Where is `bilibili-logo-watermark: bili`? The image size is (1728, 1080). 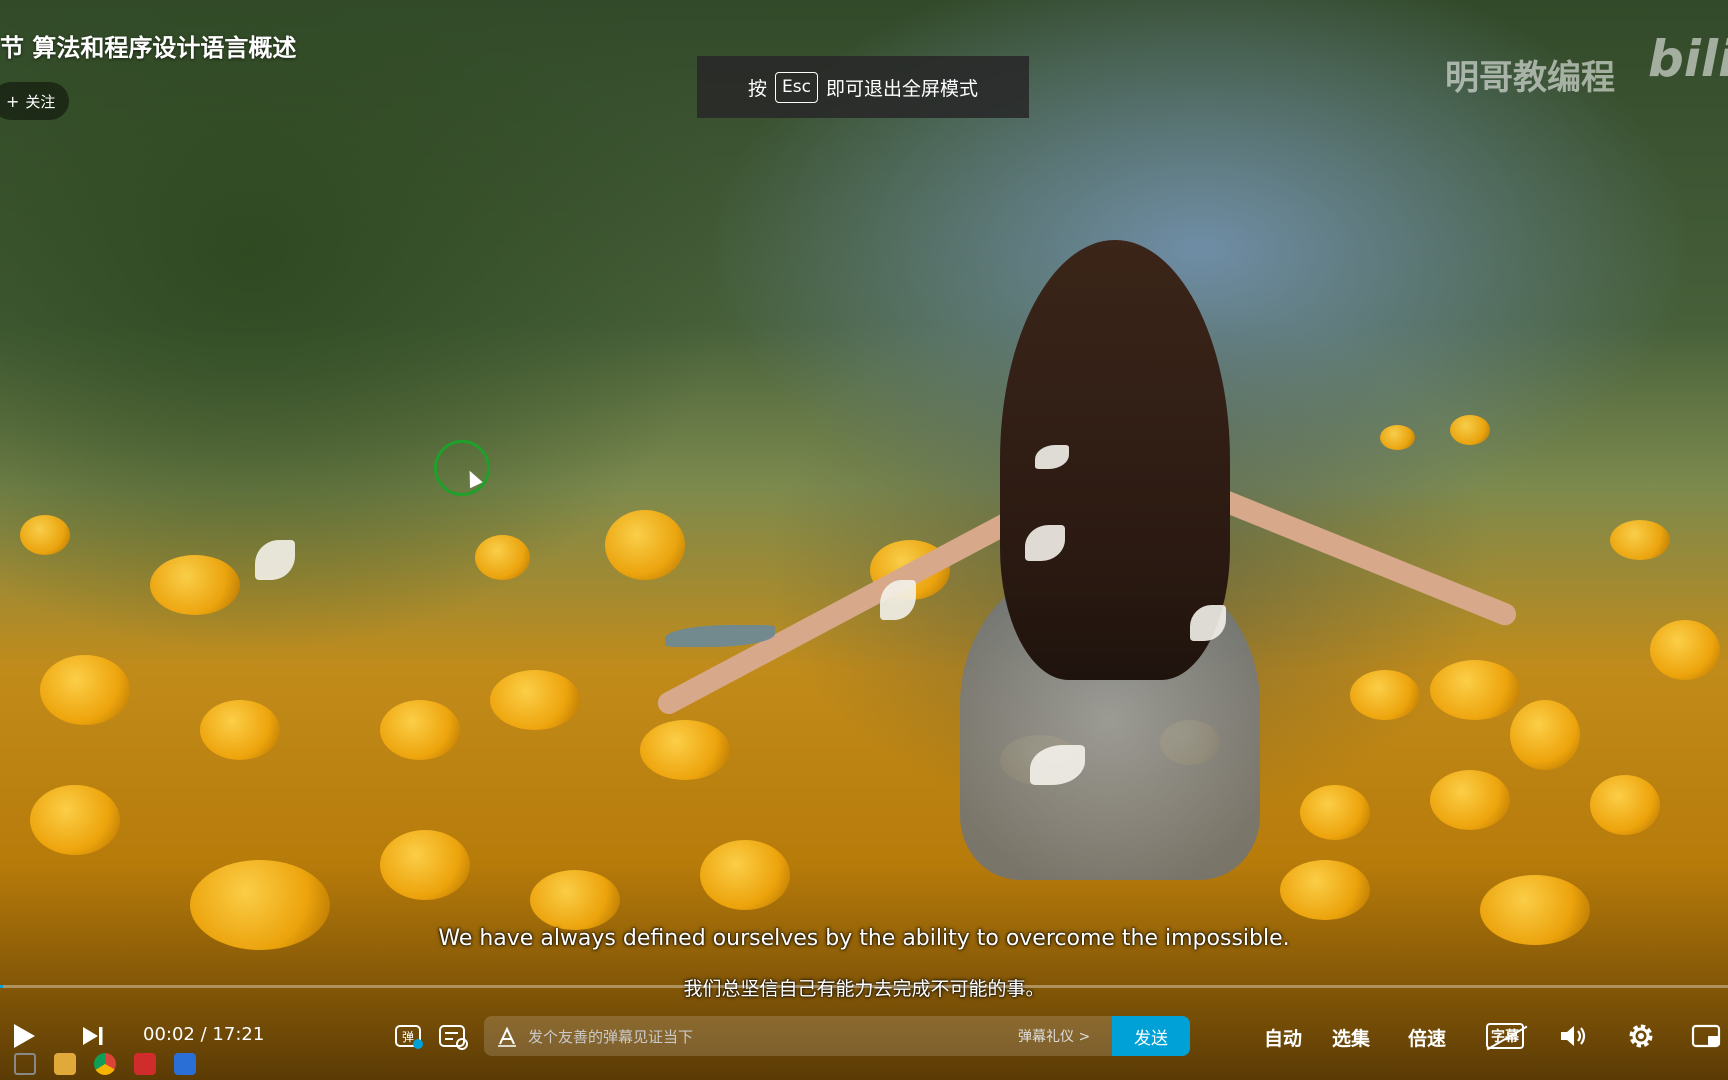
bilibili-logo-watermark: bili is located at coordinates (1688, 59).